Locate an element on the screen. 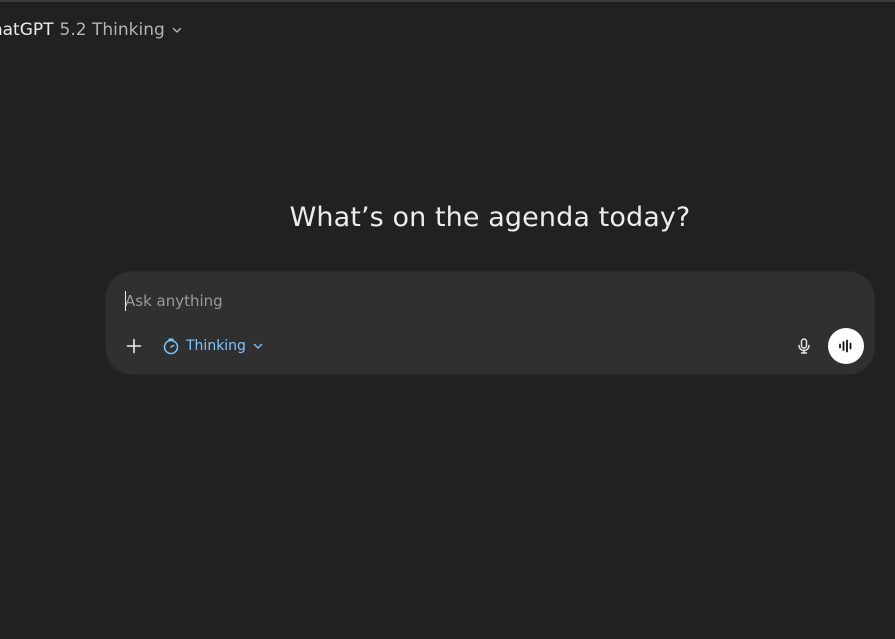  voice-waveform-icon is located at coordinates (846, 346).